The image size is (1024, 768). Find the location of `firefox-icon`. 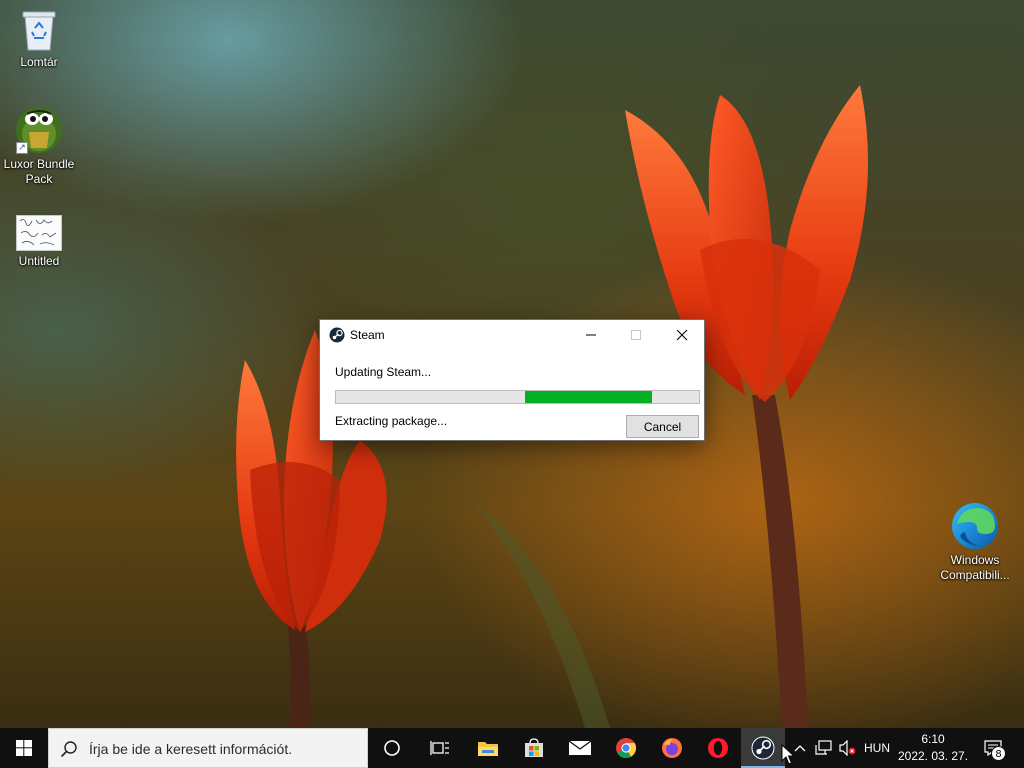

firefox-icon is located at coordinates (672, 748).